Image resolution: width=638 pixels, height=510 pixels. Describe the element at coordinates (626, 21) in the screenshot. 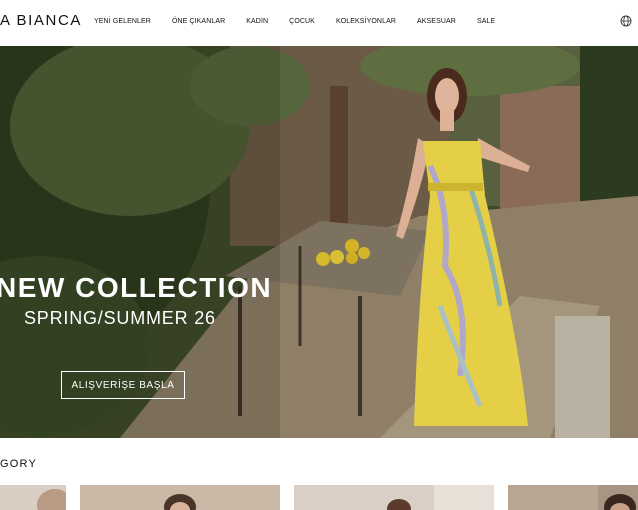

I see `globe-icon` at that location.